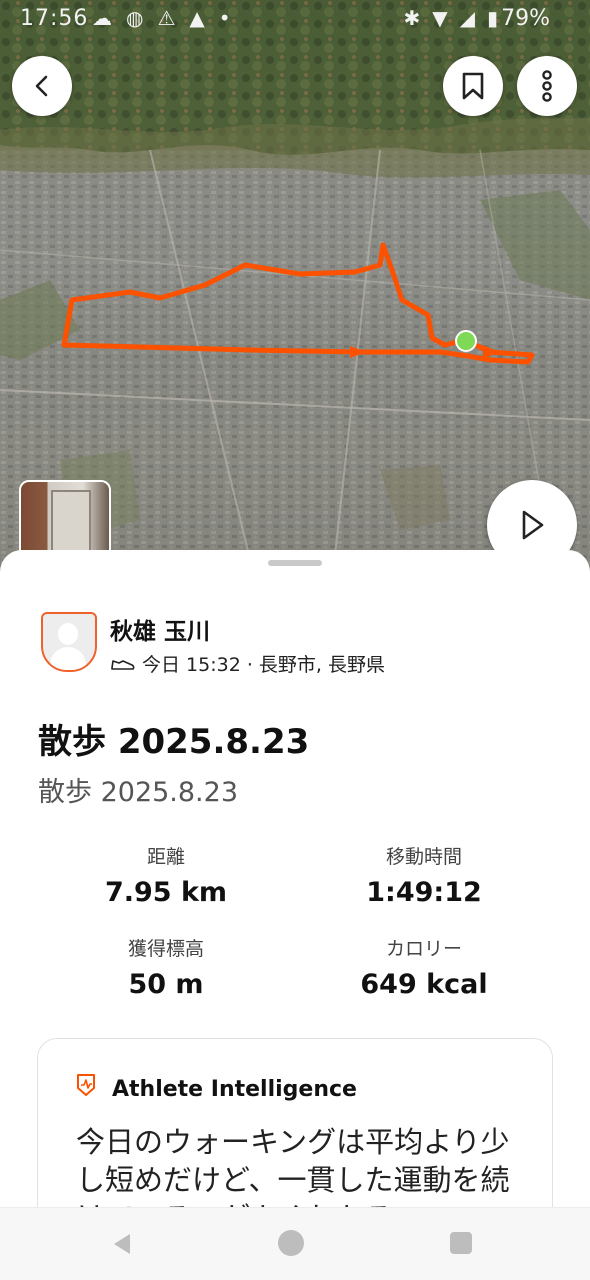  What do you see at coordinates (234, 1089) in the screenshot?
I see `athlete-intelligence-title: Athlete Intelligence` at bounding box center [234, 1089].